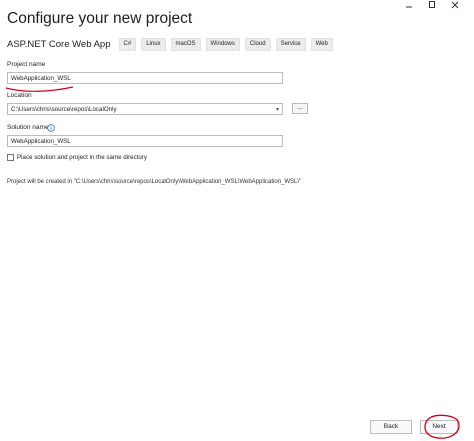 The height and width of the screenshot is (441, 474). I want to click on tag-web: Web, so click(321, 44).